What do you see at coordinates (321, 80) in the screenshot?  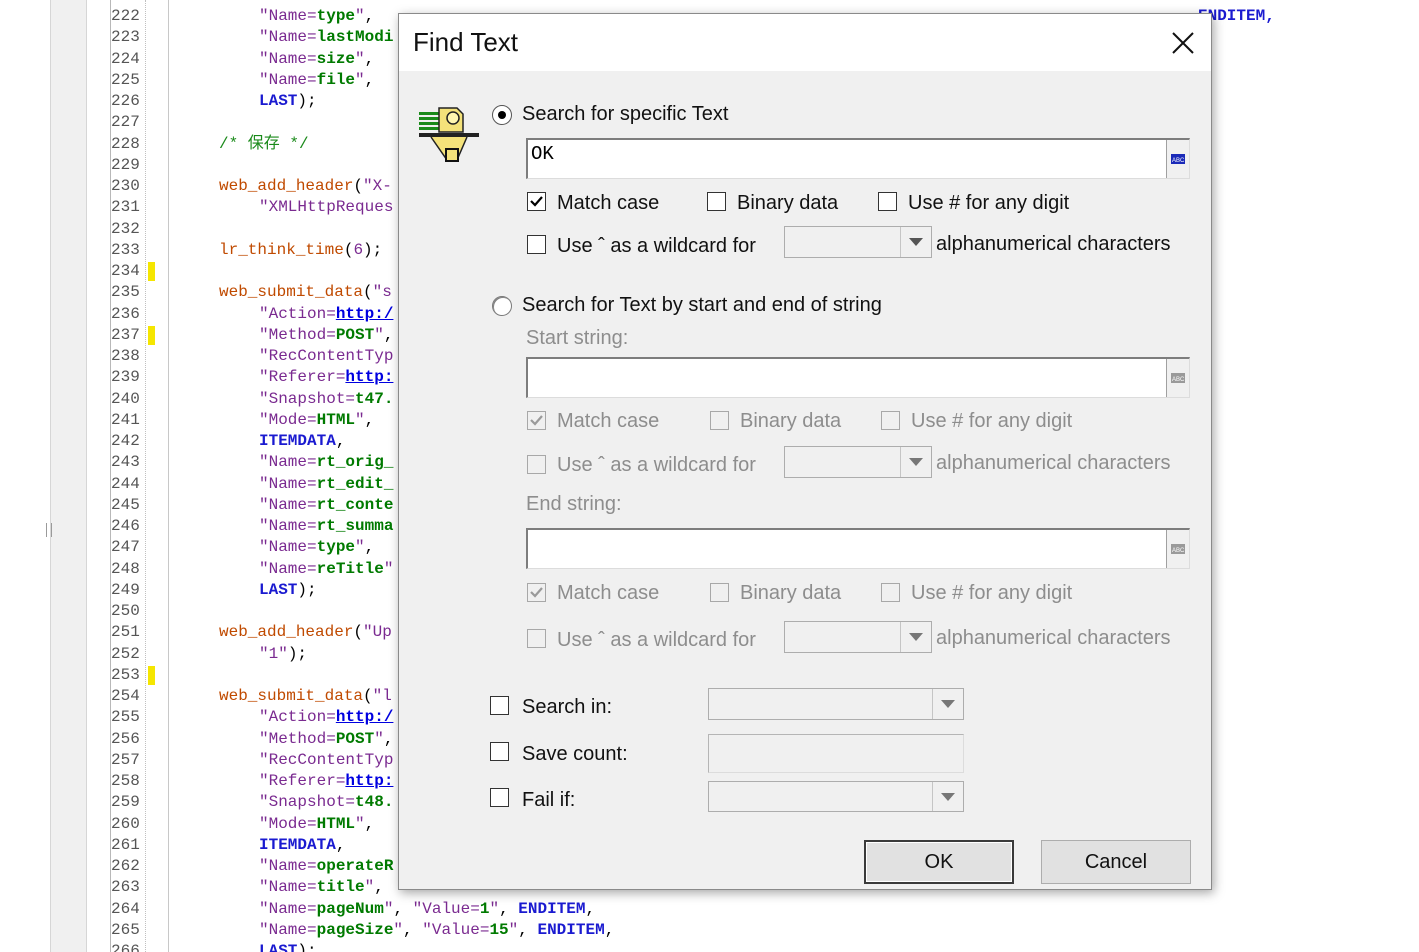 I see `code-text: "Name=file",` at bounding box center [321, 80].